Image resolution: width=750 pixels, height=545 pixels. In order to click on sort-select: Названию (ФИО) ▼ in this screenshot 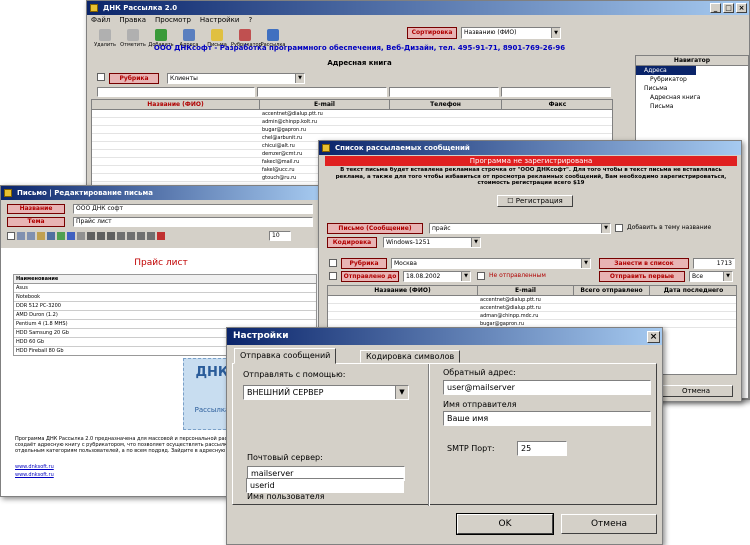, I will do `click(511, 33)`.